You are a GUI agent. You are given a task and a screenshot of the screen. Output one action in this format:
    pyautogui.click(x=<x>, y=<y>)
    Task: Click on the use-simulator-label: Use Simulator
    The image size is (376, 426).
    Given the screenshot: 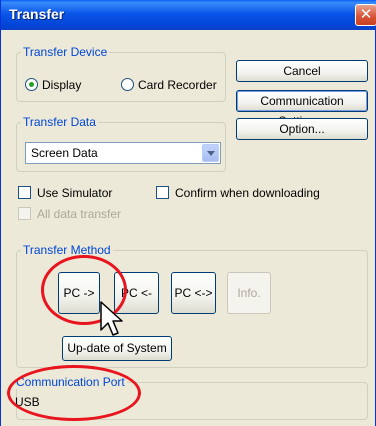 What is the action you would take?
    pyautogui.click(x=74, y=193)
    